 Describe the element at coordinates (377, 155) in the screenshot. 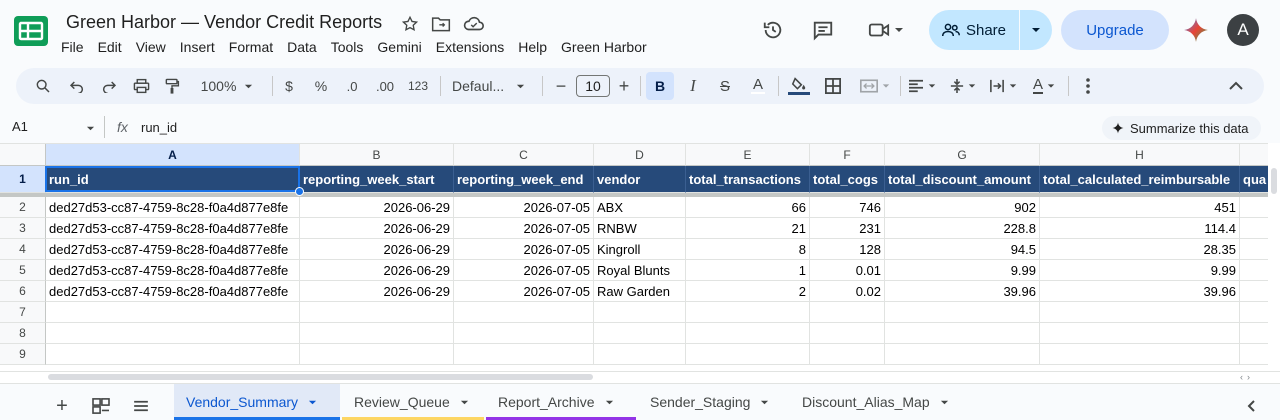

I see `column-header-b: B` at that location.